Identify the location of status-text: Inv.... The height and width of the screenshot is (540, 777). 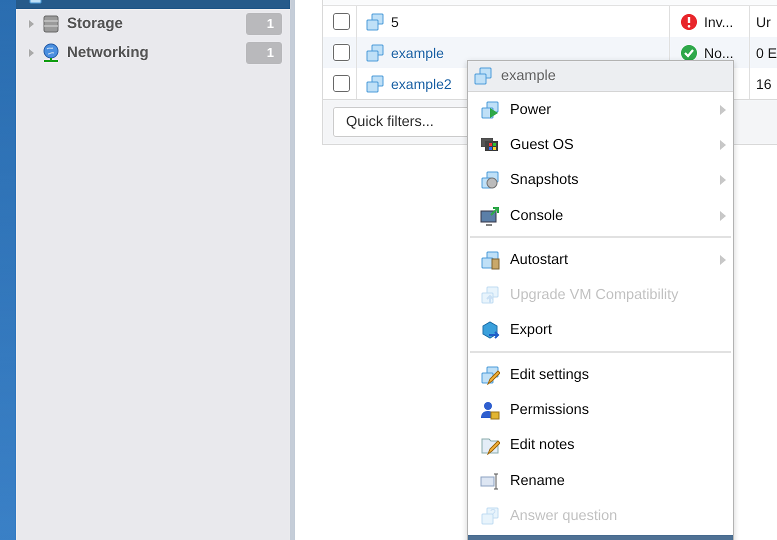
(719, 22).